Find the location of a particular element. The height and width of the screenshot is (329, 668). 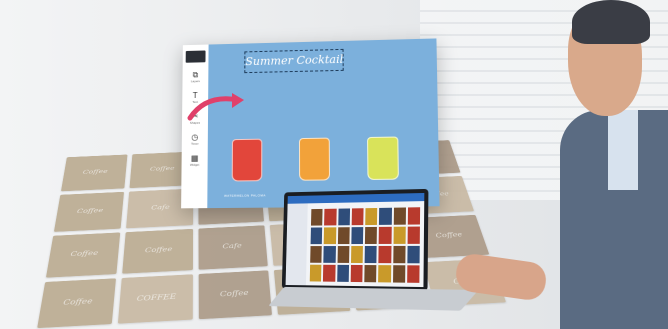

person-shirt is located at coordinates (623, 150).